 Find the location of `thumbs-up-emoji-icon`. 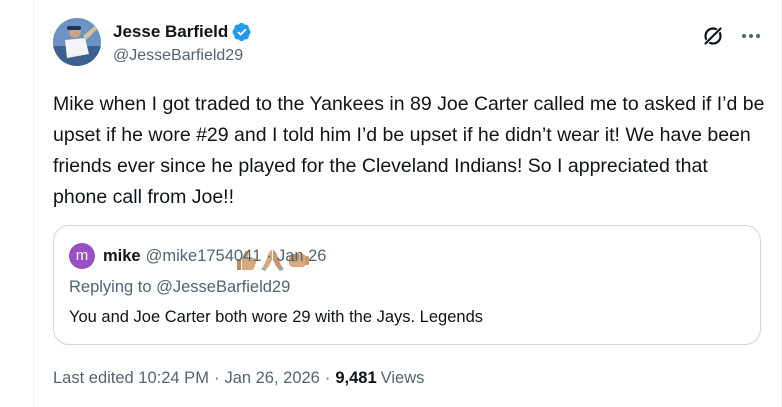

thumbs-up-emoji-icon is located at coordinates (246, 228).